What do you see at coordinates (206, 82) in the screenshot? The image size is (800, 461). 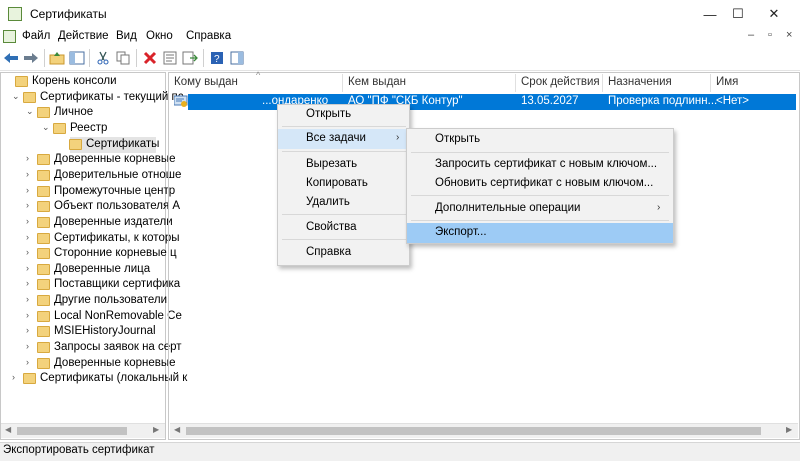 I see `column-header-issued-to: Кому выдан` at bounding box center [206, 82].